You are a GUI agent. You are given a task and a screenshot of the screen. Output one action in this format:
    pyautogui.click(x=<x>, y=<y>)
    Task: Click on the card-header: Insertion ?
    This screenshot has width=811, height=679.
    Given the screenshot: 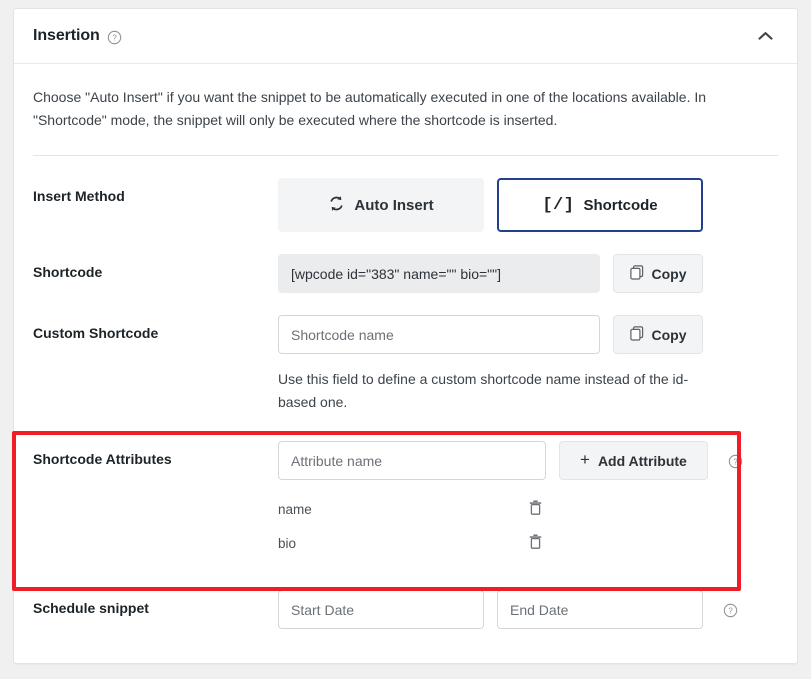 What is the action you would take?
    pyautogui.click(x=405, y=36)
    